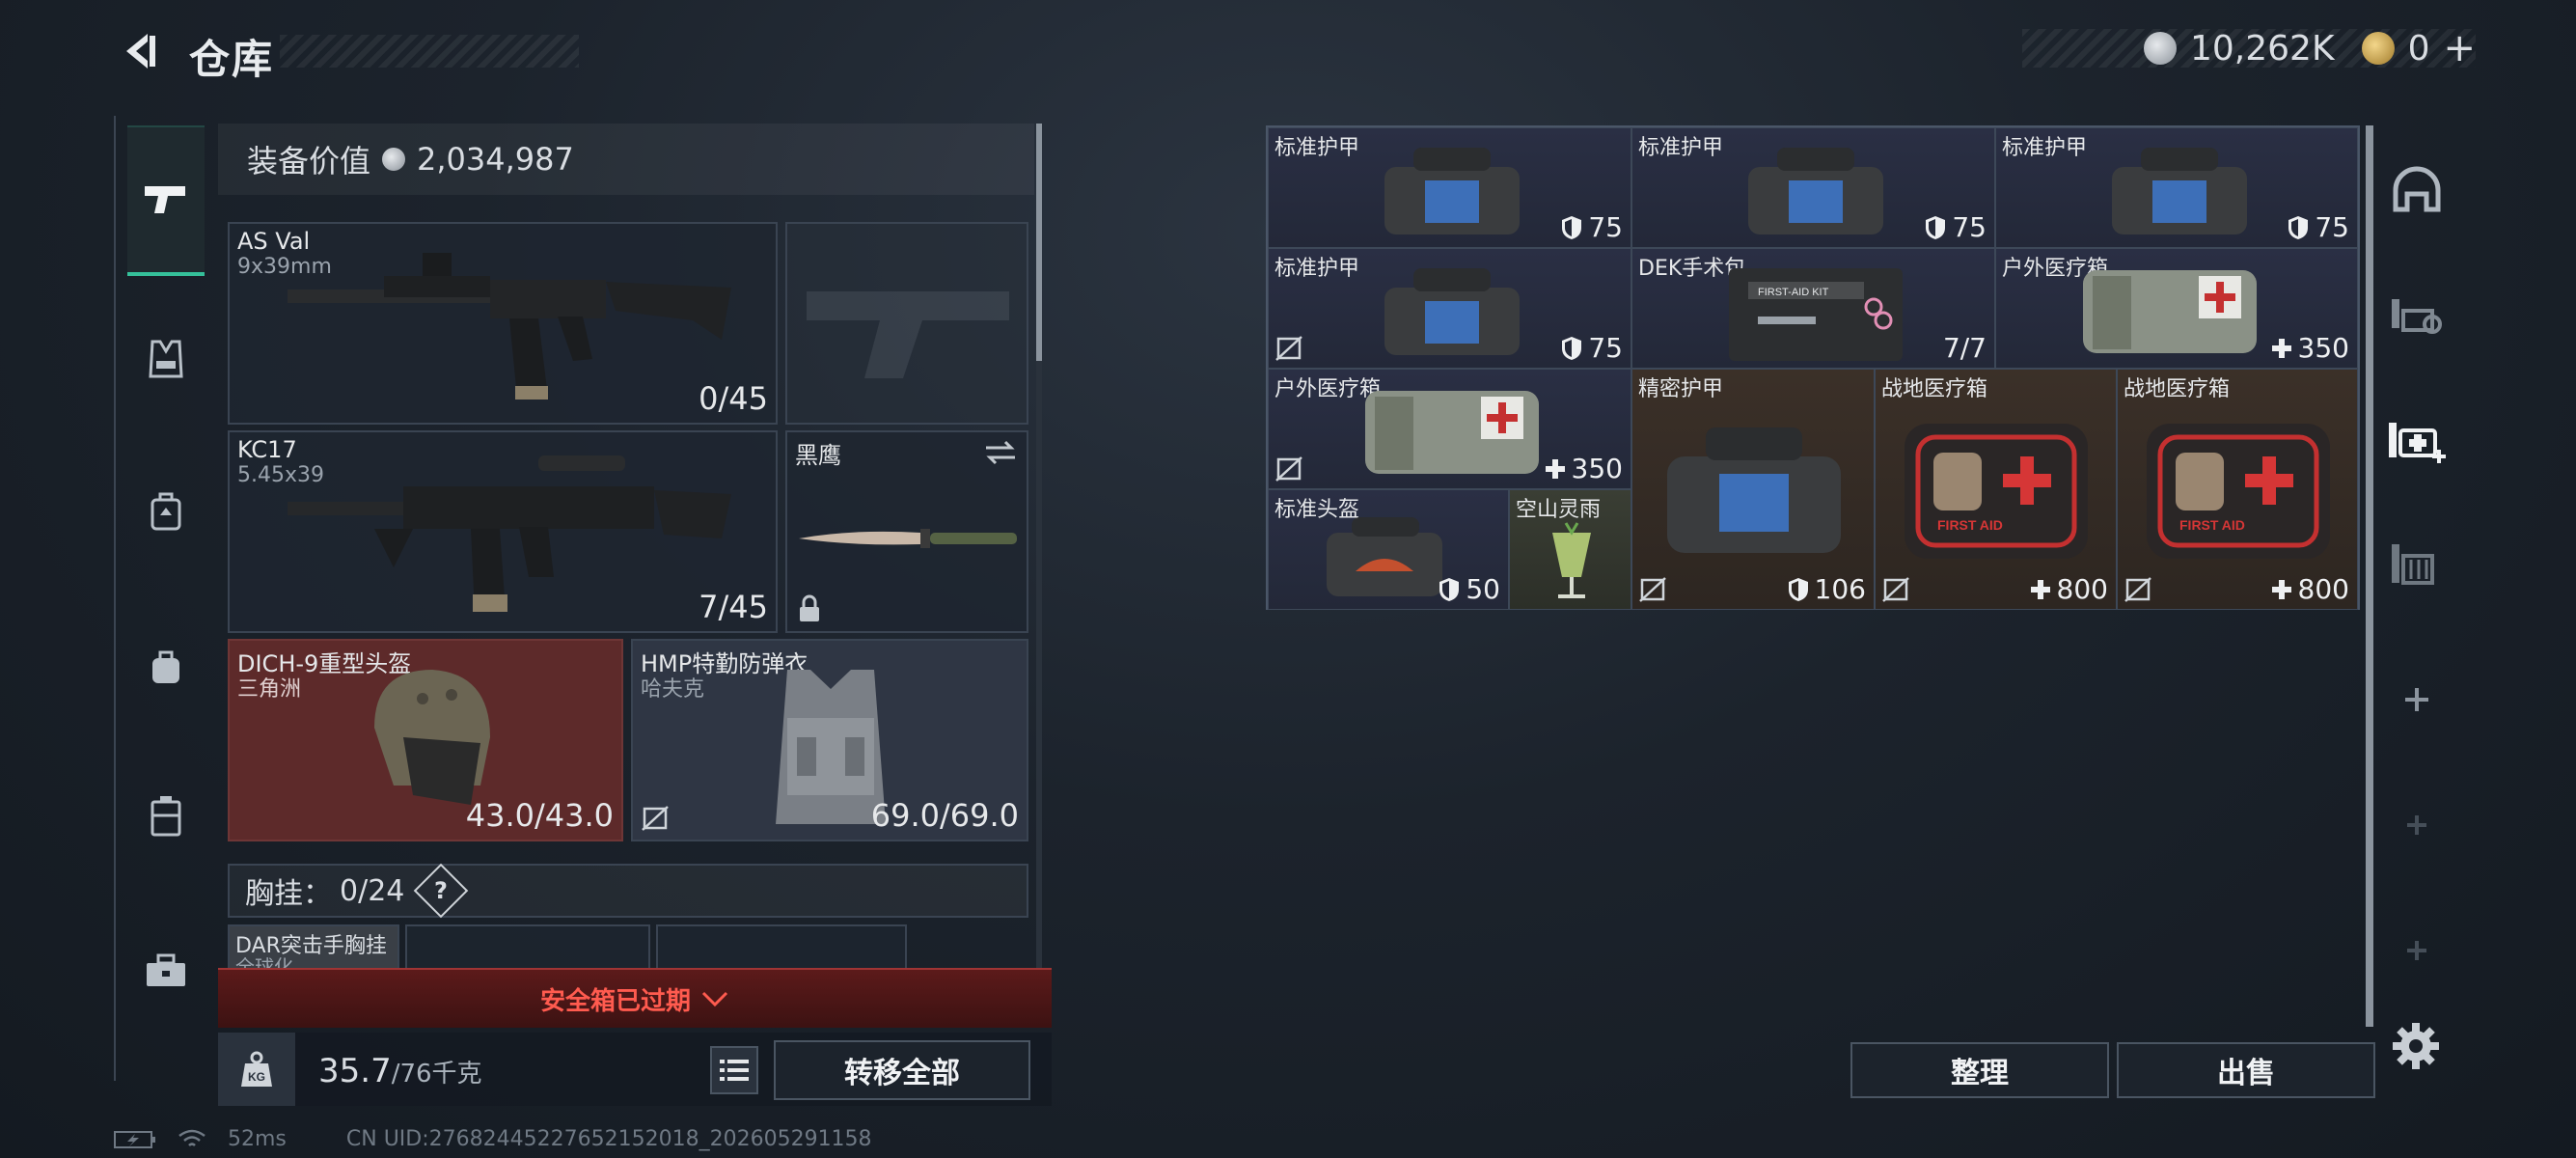 This screenshot has height=1158, width=2576. Describe the element at coordinates (1001, 452) in the screenshot. I see `swap-icon` at that location.